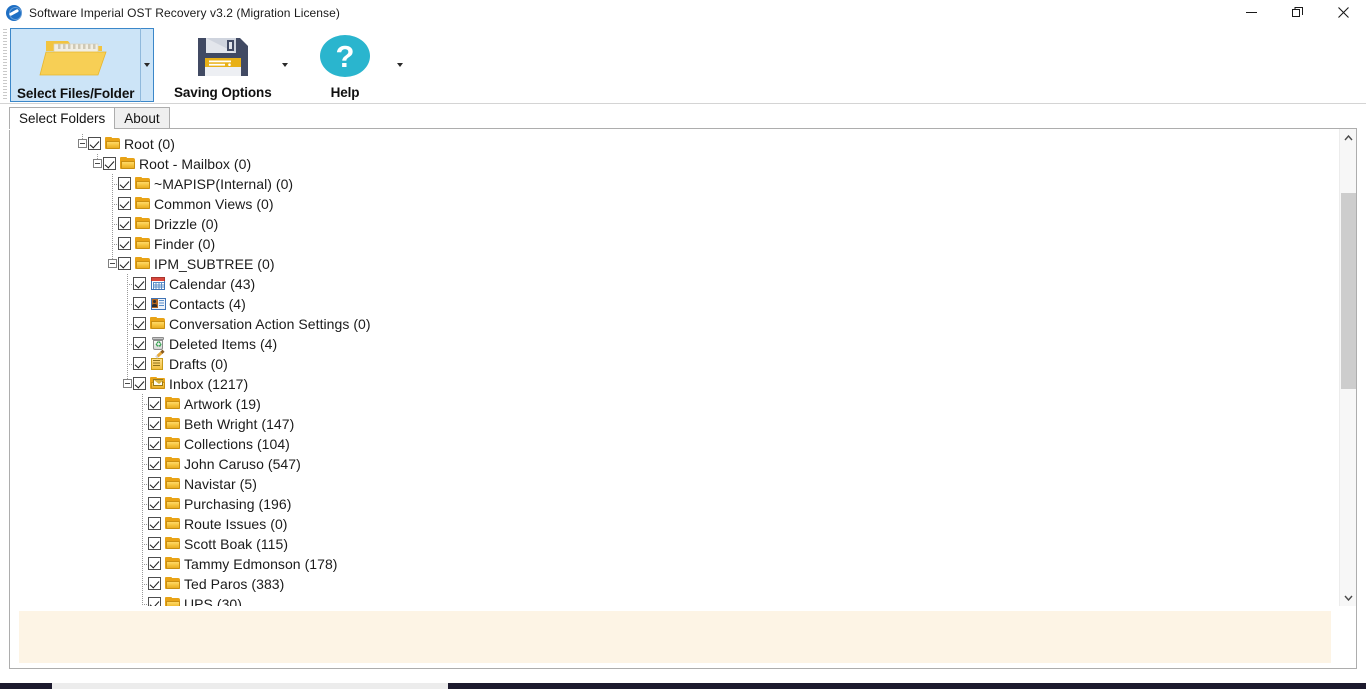 The image size is (1366, 689). Describe the element at coordinates (675, 504) in the screenshot. I see `tree-node: Purchasing (196)` at that location.